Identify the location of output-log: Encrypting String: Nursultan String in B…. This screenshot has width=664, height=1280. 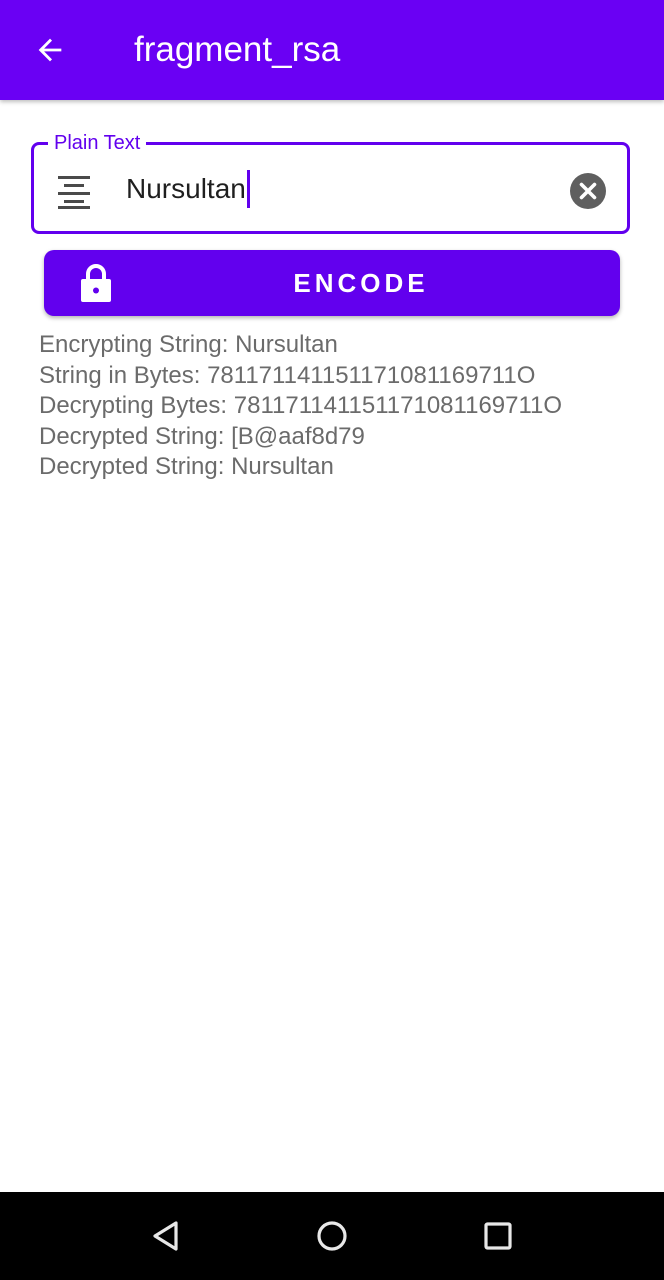
(339, 406).